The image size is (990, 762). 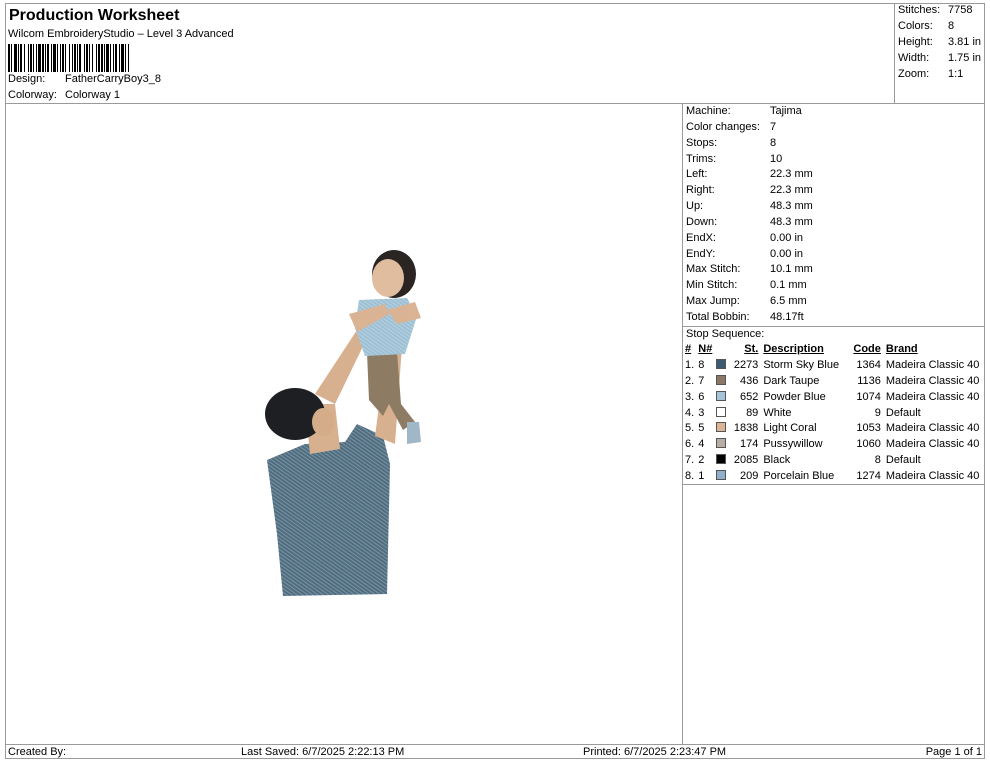 I want to click on info-color-changes: Color changes: 7, so click(x=731, y=127).